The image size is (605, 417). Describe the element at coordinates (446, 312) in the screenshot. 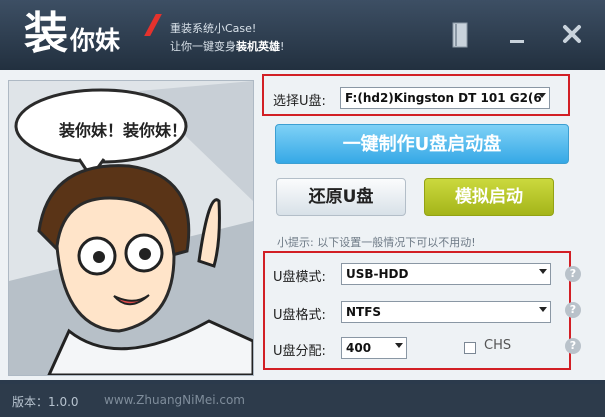

I see `usb-format-dropdown: NTFS` at that location.